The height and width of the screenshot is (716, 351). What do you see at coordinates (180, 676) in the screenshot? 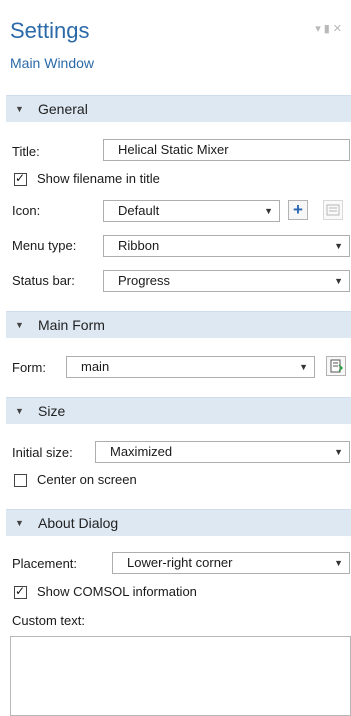
I see `custom-text-area` at bounding box center [180, 676].